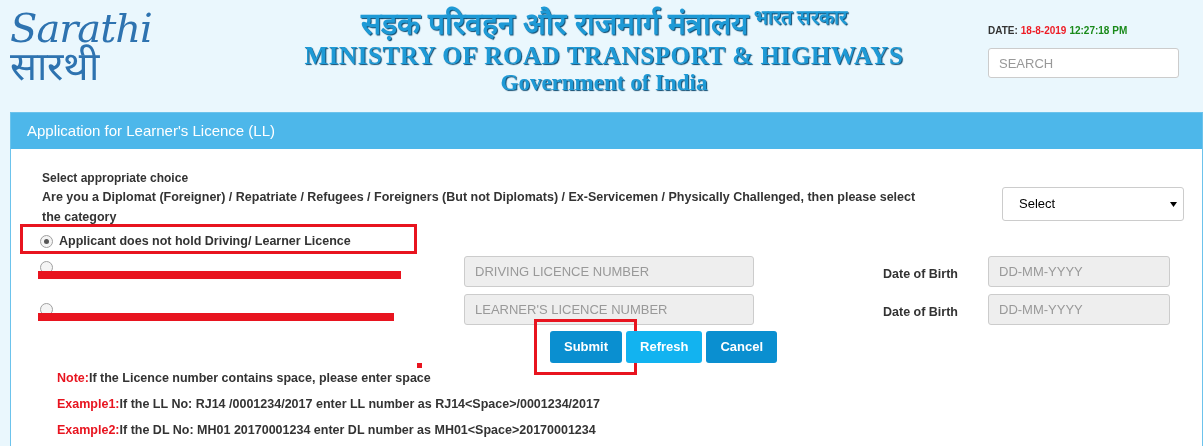 The width and height of the screenshot is (1203, 446). Describe the element at coordinates (151, 130) in the screenshot. I see `panel-title: Application for Learner's Licence (LL)` at that location.